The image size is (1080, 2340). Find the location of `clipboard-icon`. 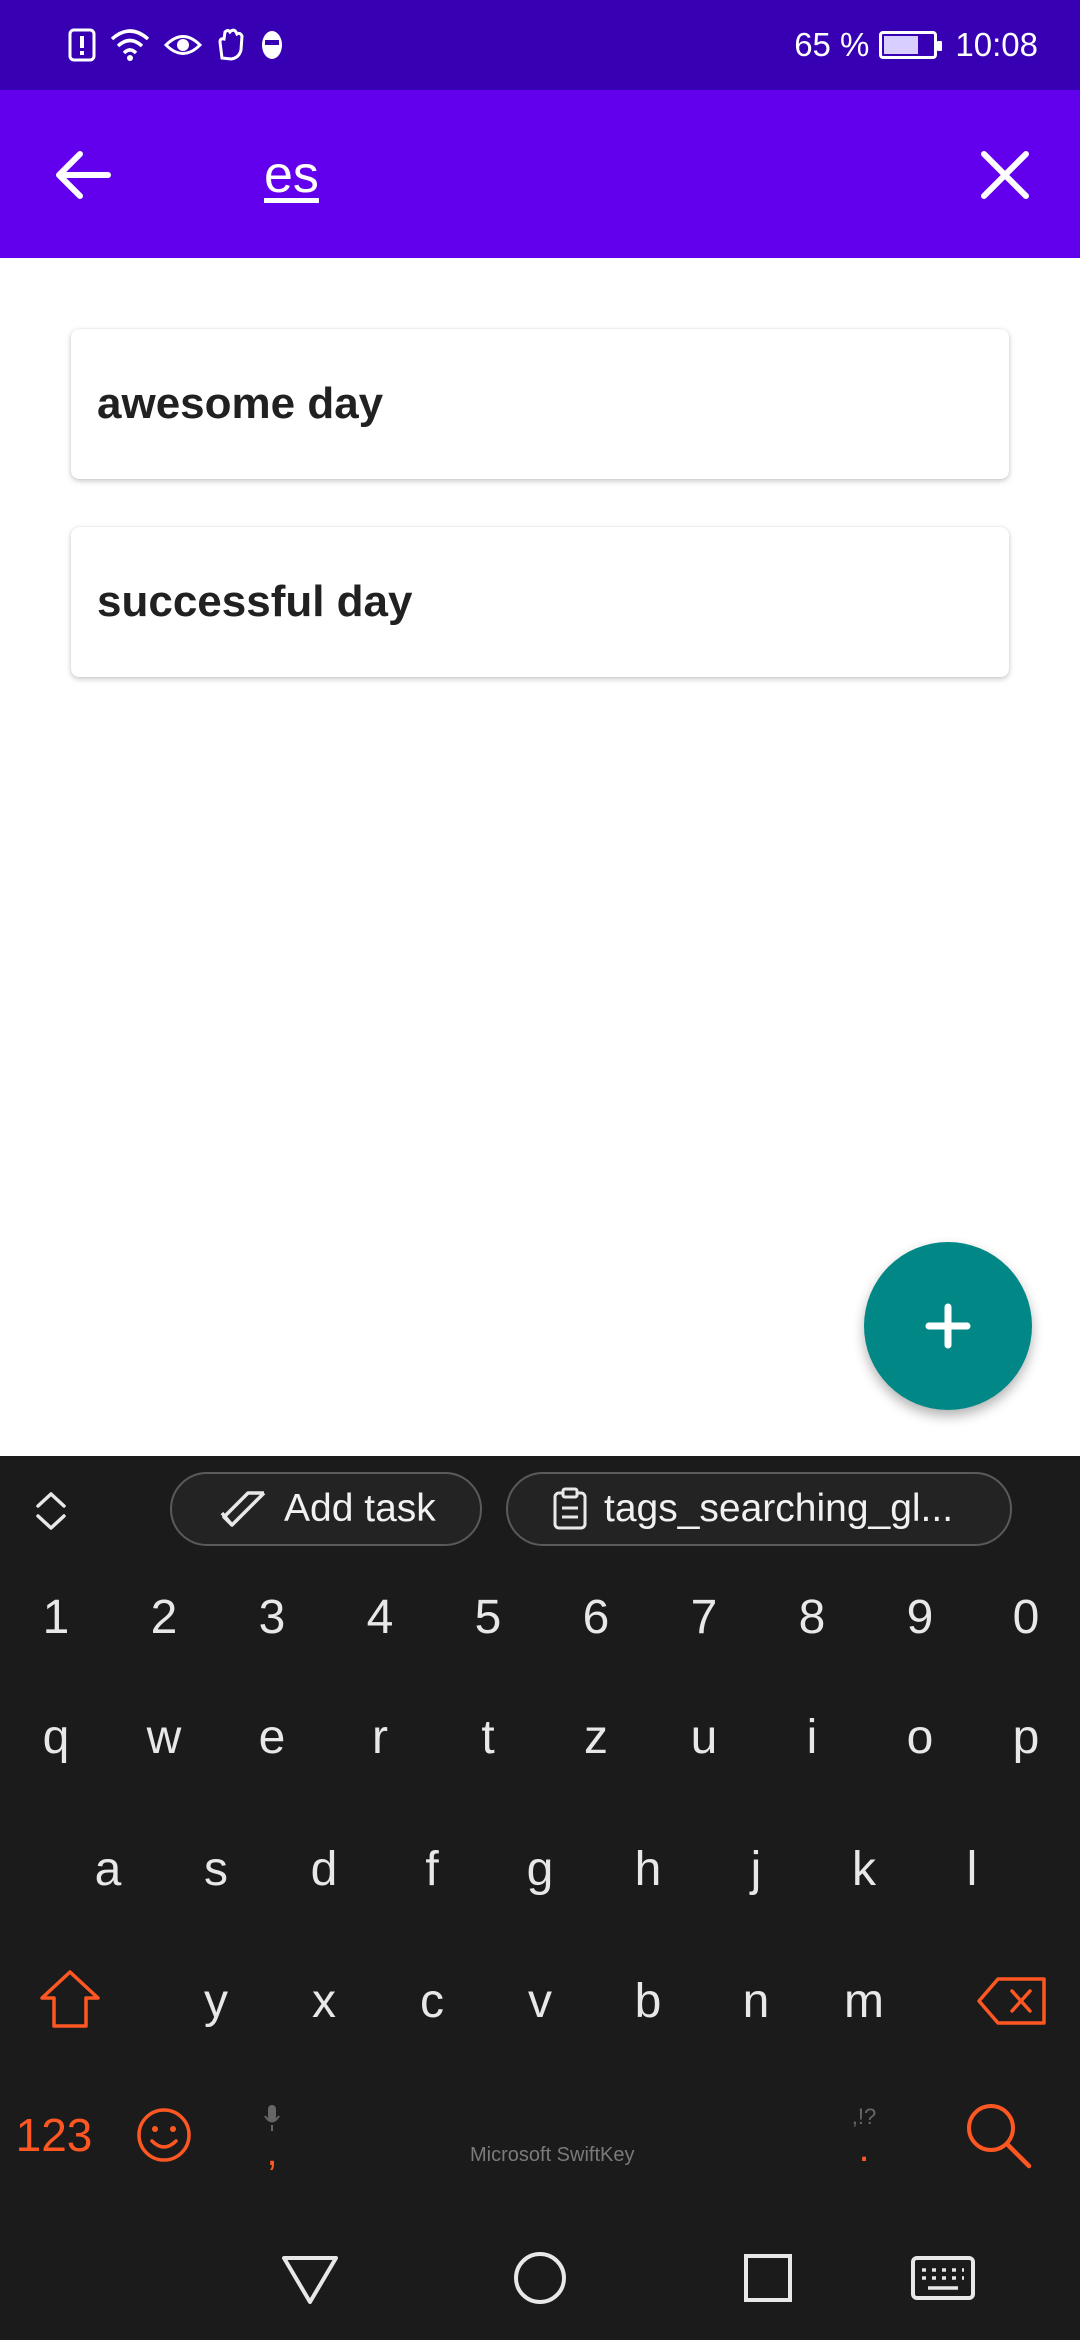

clipboard-icon is located at coordinates (570, 1508).